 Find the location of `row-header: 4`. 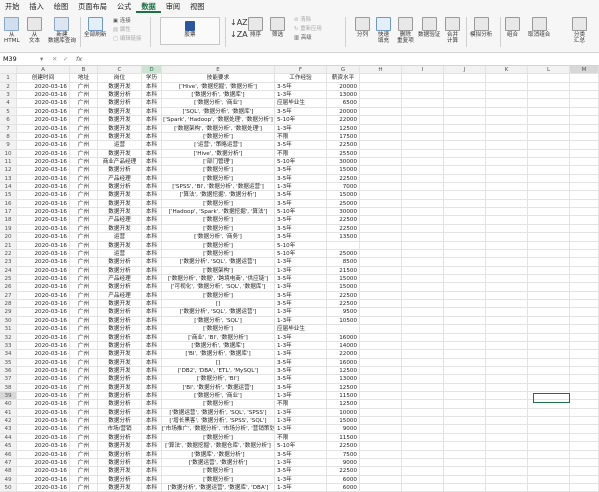

row-header: 4 is located at coordinates (8, 103).